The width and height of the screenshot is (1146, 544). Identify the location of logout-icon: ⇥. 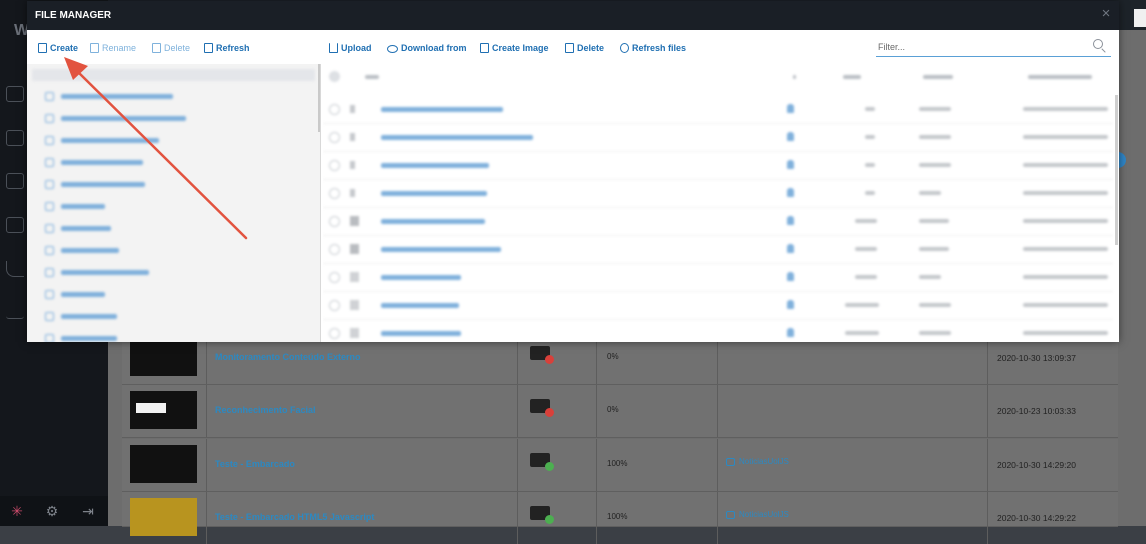
(88, 511).